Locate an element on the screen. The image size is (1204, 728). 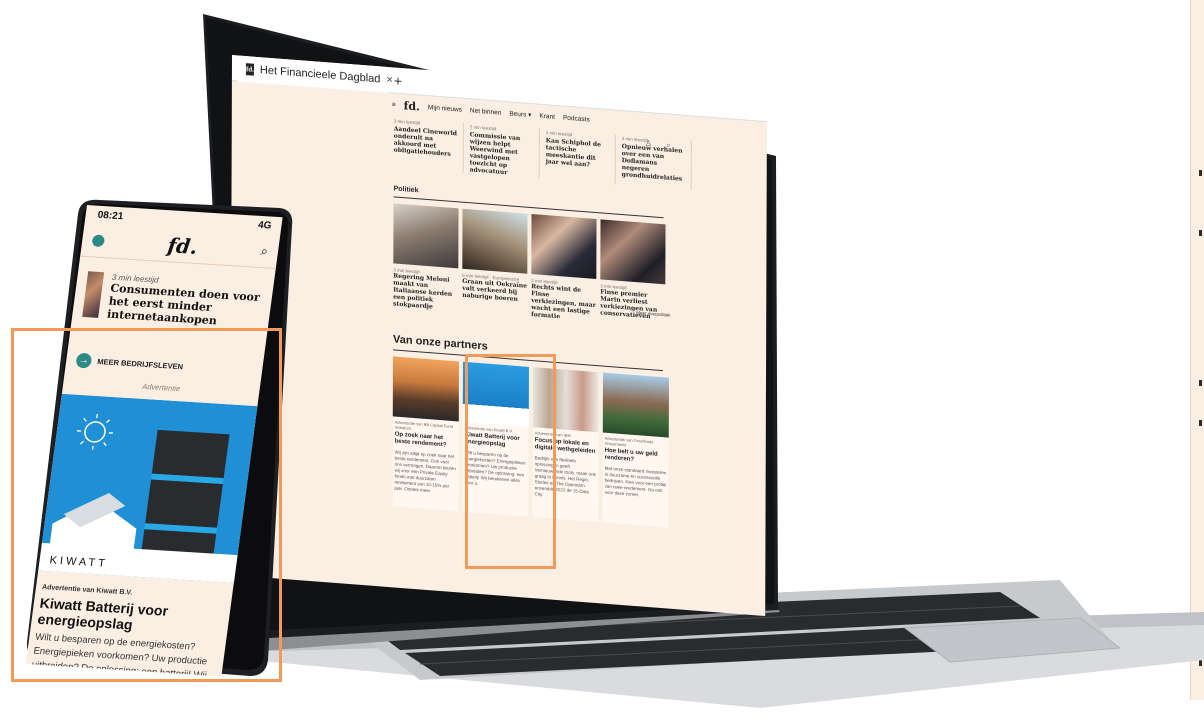
search-icon: ⌕ is located at coordinates (264, 251).